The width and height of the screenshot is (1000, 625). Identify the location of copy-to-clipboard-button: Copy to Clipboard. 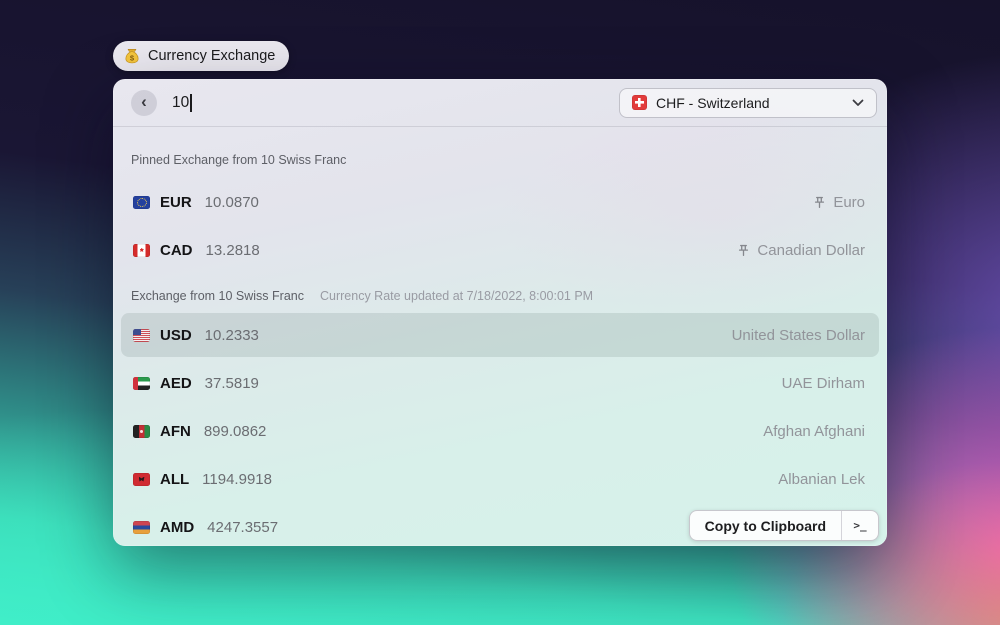
(765, 525).